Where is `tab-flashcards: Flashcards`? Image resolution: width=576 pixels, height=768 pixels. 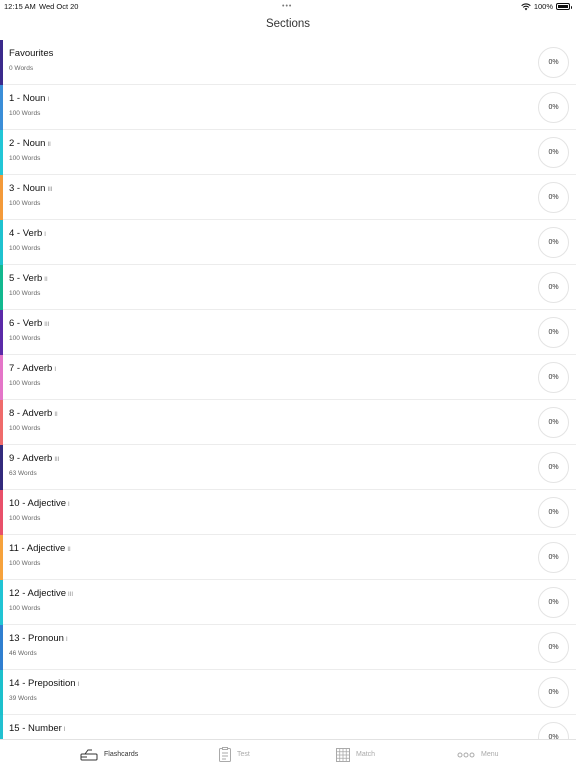
tab-flashcards: Flashcards is located at coordinates (109, 754).